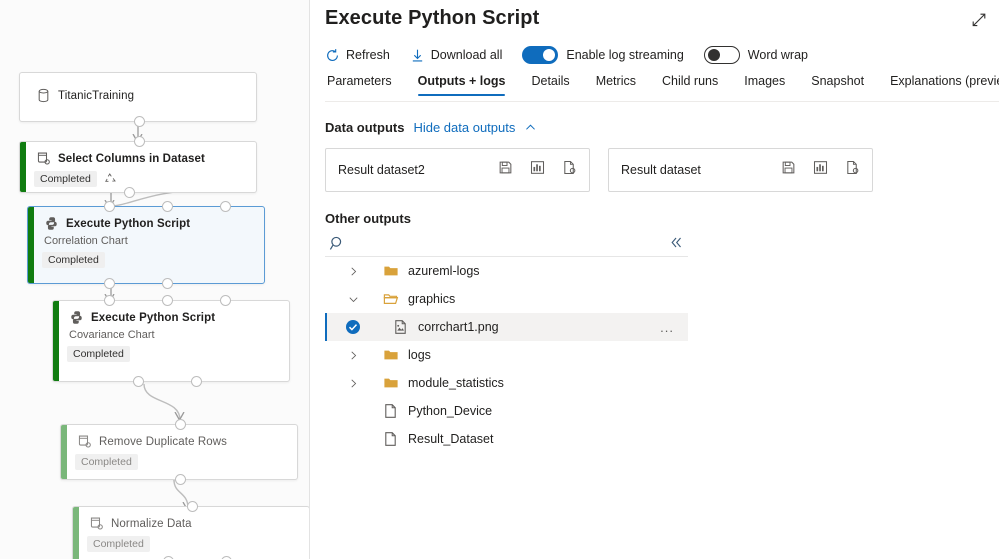  I want to click on graph-node-titanictraining: TitanicTraining, so click(138, 99).